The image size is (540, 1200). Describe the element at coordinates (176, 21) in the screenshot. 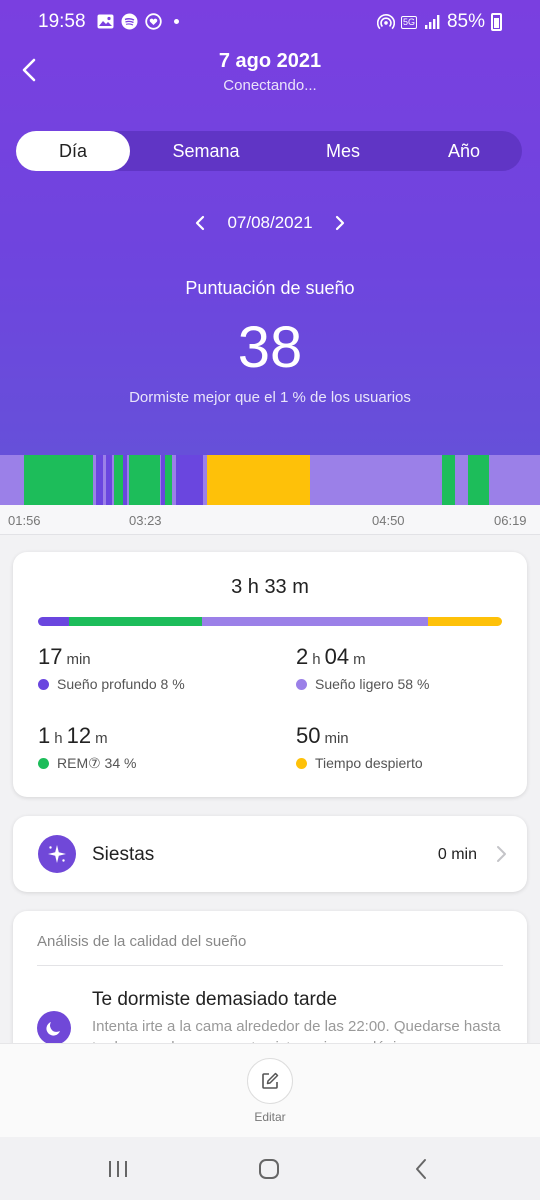

I see `more-notifications-dot` at that location.